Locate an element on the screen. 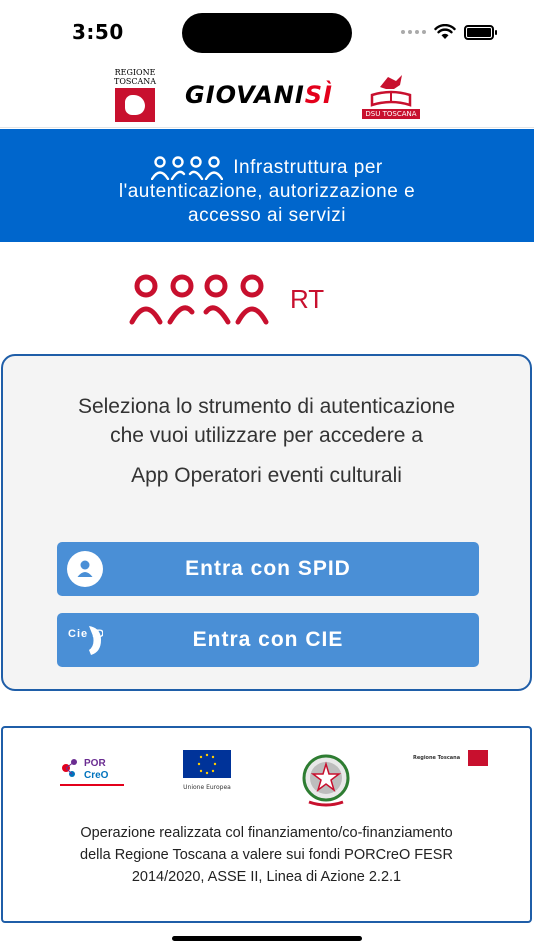 This screenshot has height=950, width=534. dsu-toscana-logo: DSU TOSCANA is located at coordinates (391, 95).